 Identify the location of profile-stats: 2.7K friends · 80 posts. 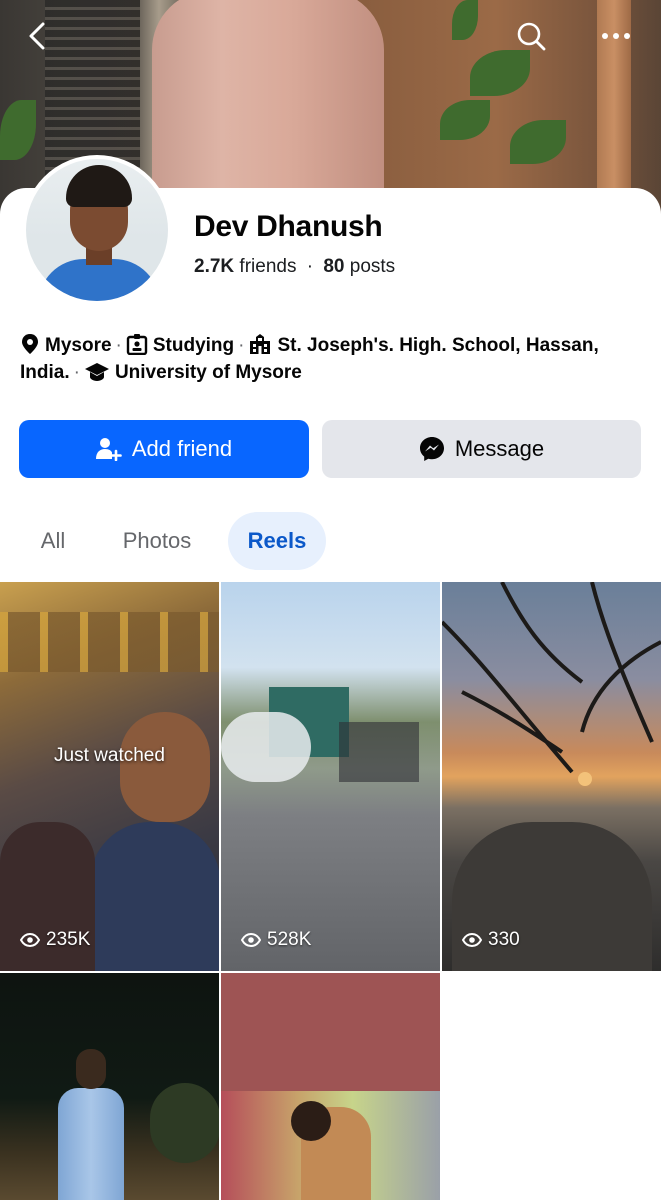
(294, 267).